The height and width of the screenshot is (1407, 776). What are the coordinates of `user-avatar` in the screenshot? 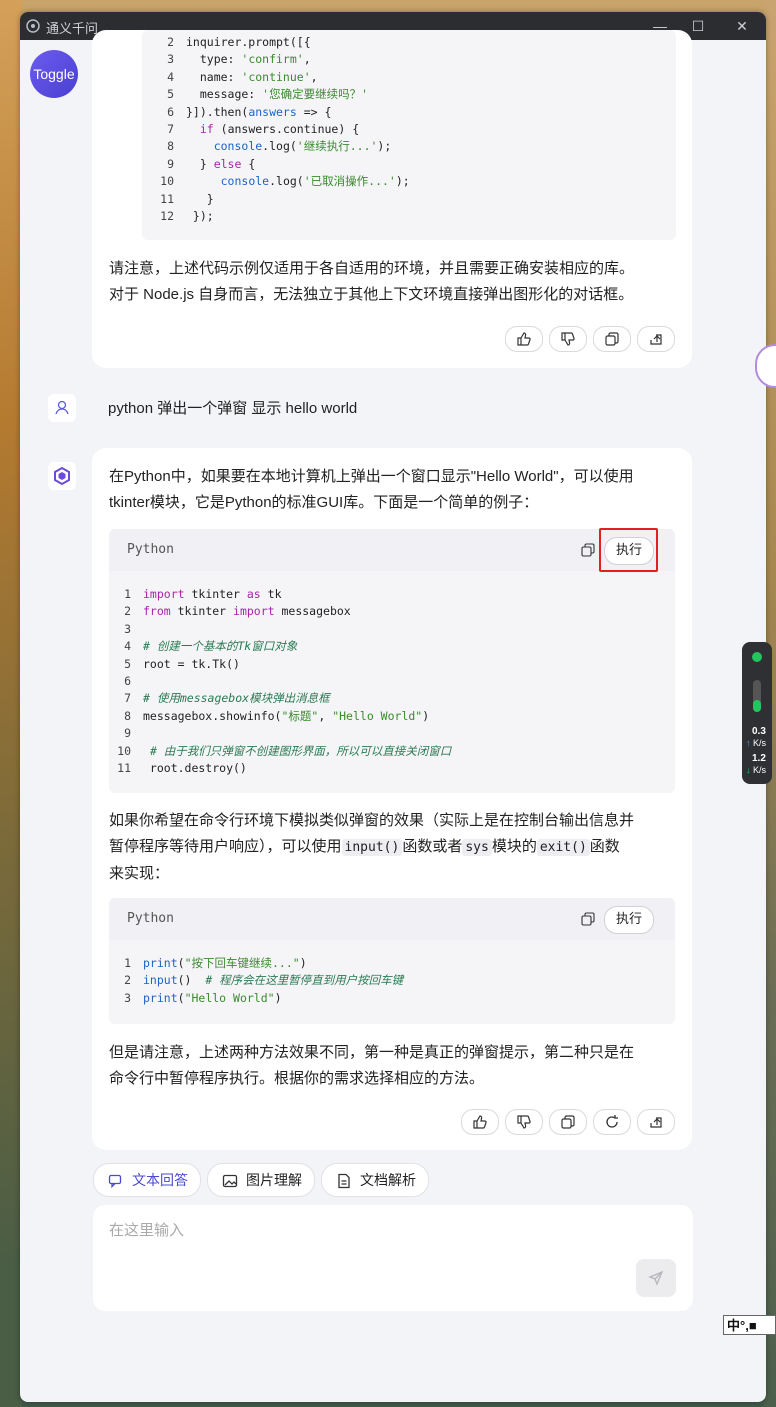 It's located at (62, 408).